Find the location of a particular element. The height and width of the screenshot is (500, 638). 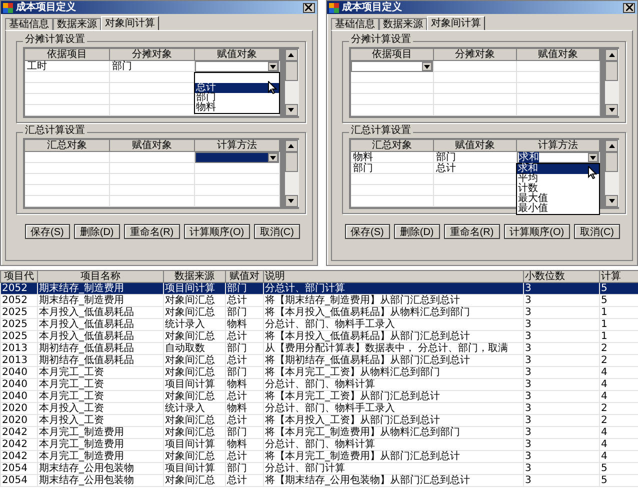

dropdown-option: 最小值 is located at coordinates (557, 209).